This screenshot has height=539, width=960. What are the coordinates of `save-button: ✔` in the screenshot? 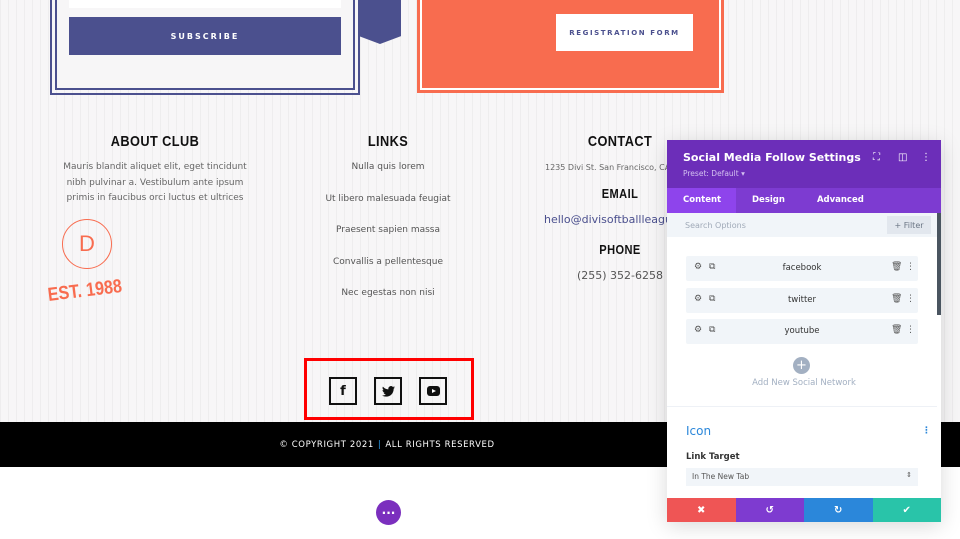 It's located at (906, 510).